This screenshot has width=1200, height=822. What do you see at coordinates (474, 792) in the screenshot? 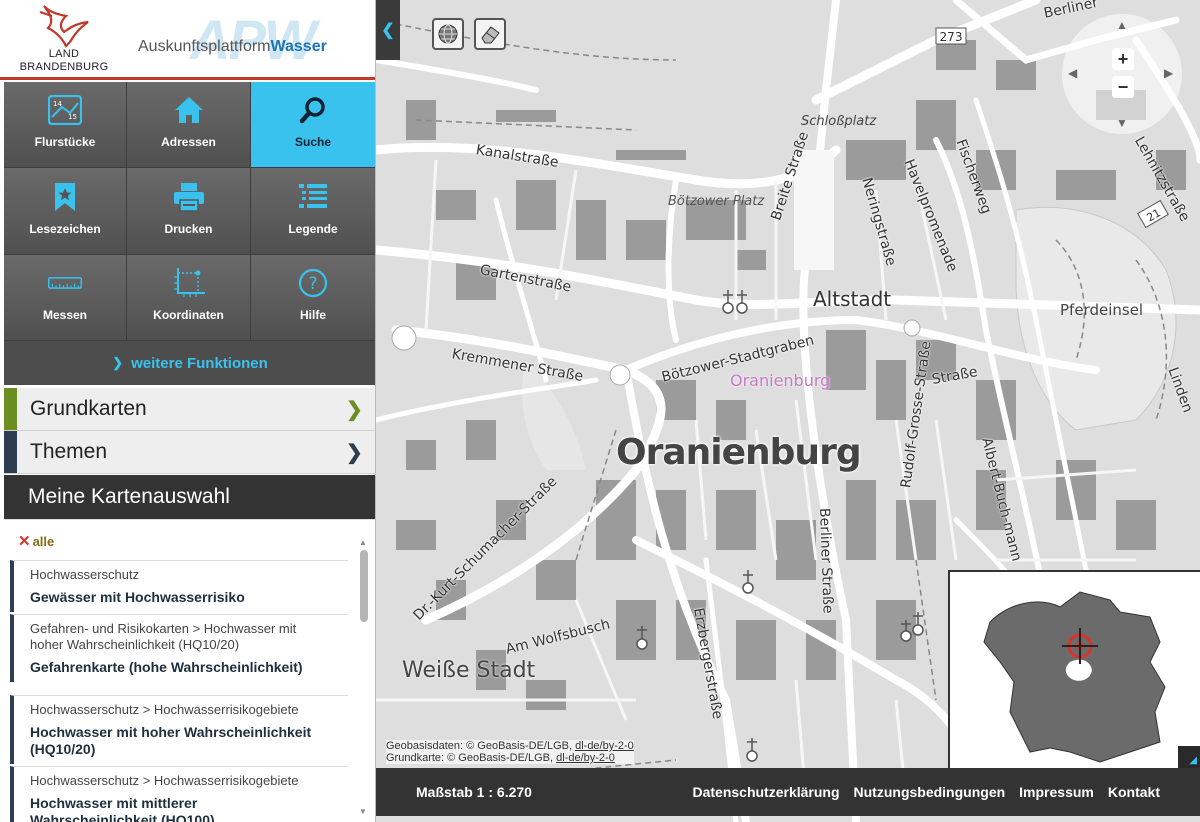
I see `scale-readout: Maßstab 1 : 6.270` at bounding box center [474, 792].